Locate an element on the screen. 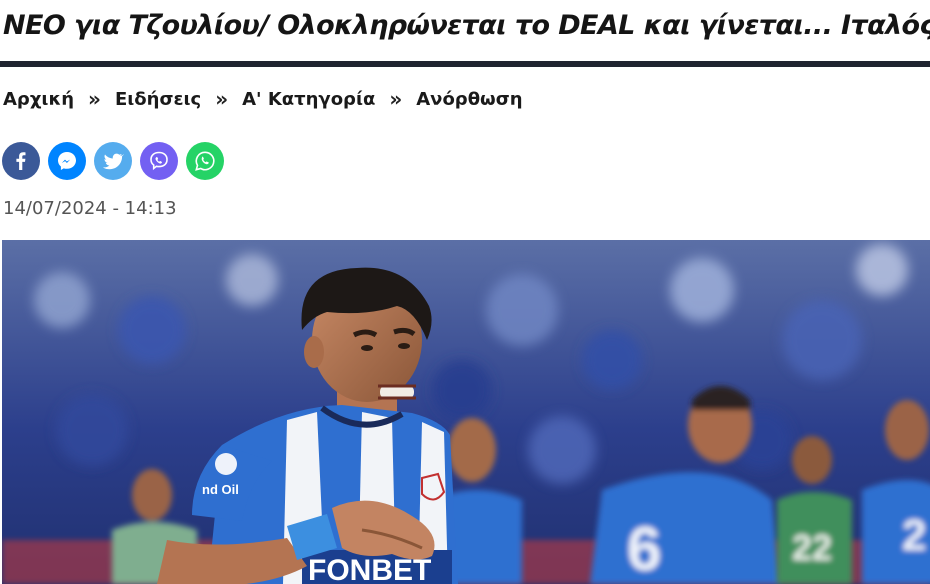 The width and height of the screenshot is (930, 584). twitter-icon is located at coordinates (113, 161).